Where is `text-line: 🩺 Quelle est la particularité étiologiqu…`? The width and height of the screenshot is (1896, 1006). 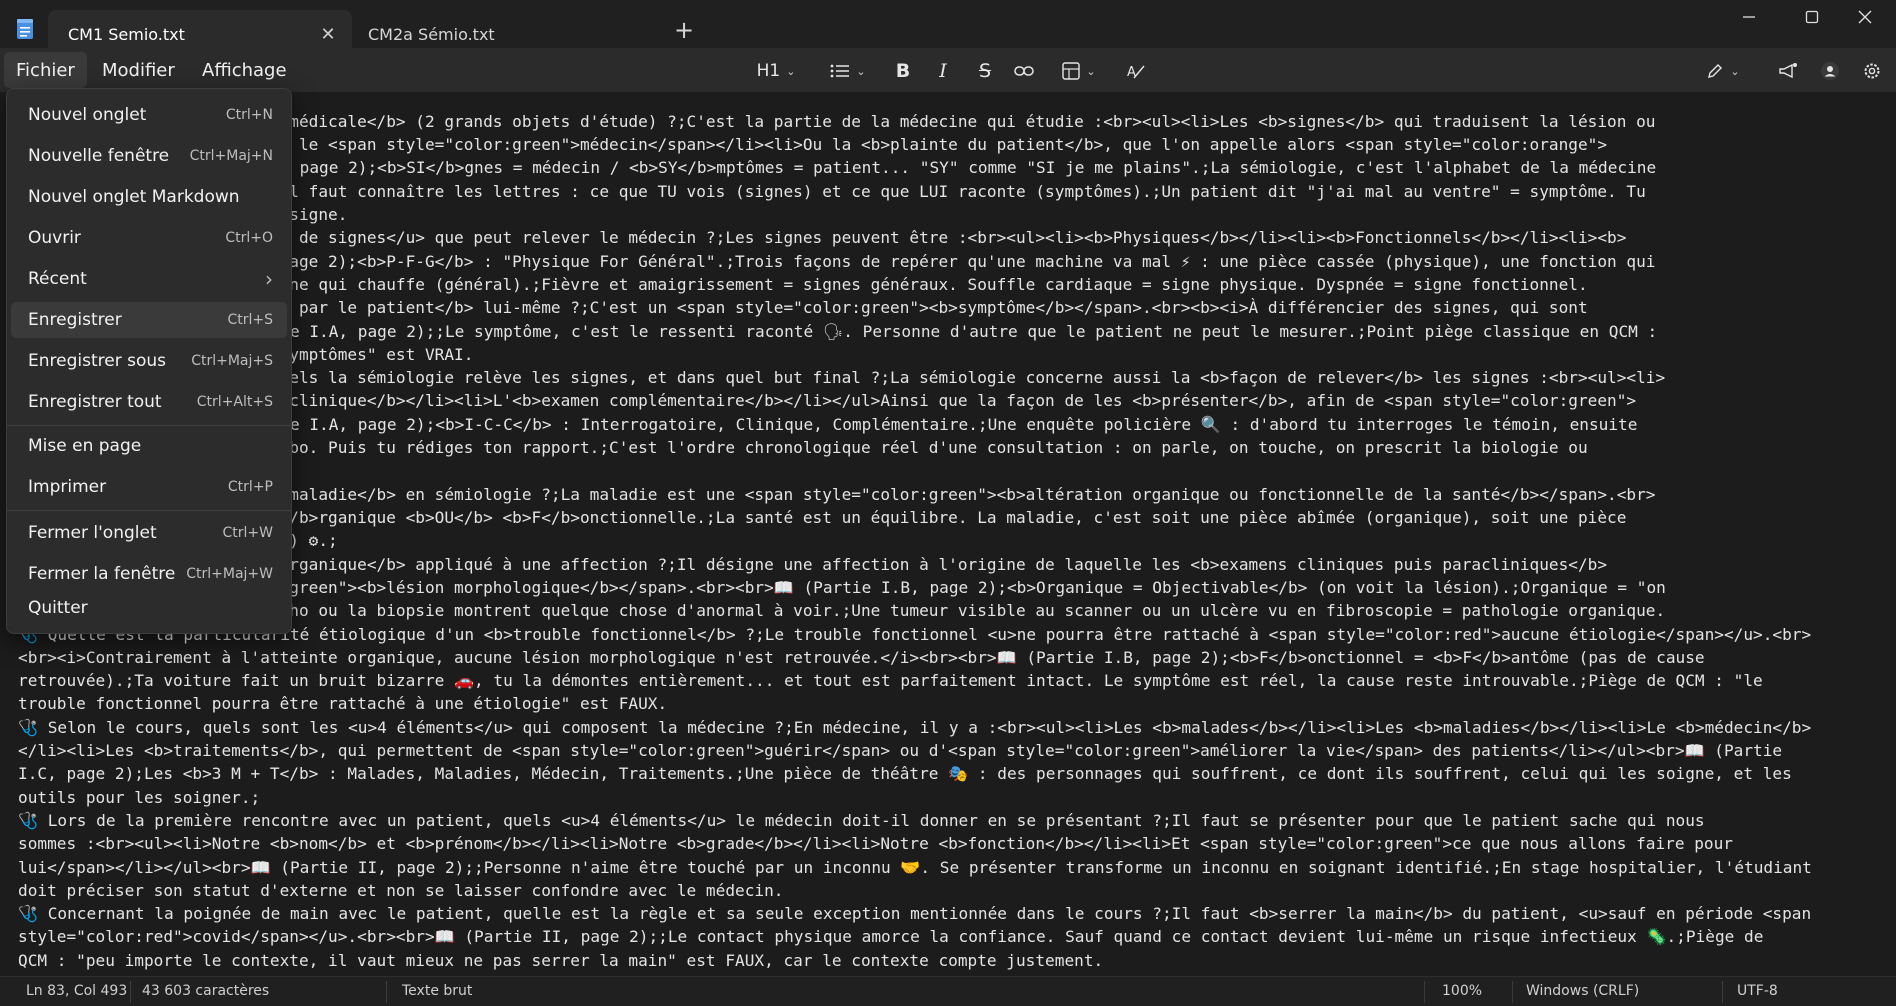 text-line: 🩺 Quelle est la particularité étiologiqu… is located at coordinates (915, 634).